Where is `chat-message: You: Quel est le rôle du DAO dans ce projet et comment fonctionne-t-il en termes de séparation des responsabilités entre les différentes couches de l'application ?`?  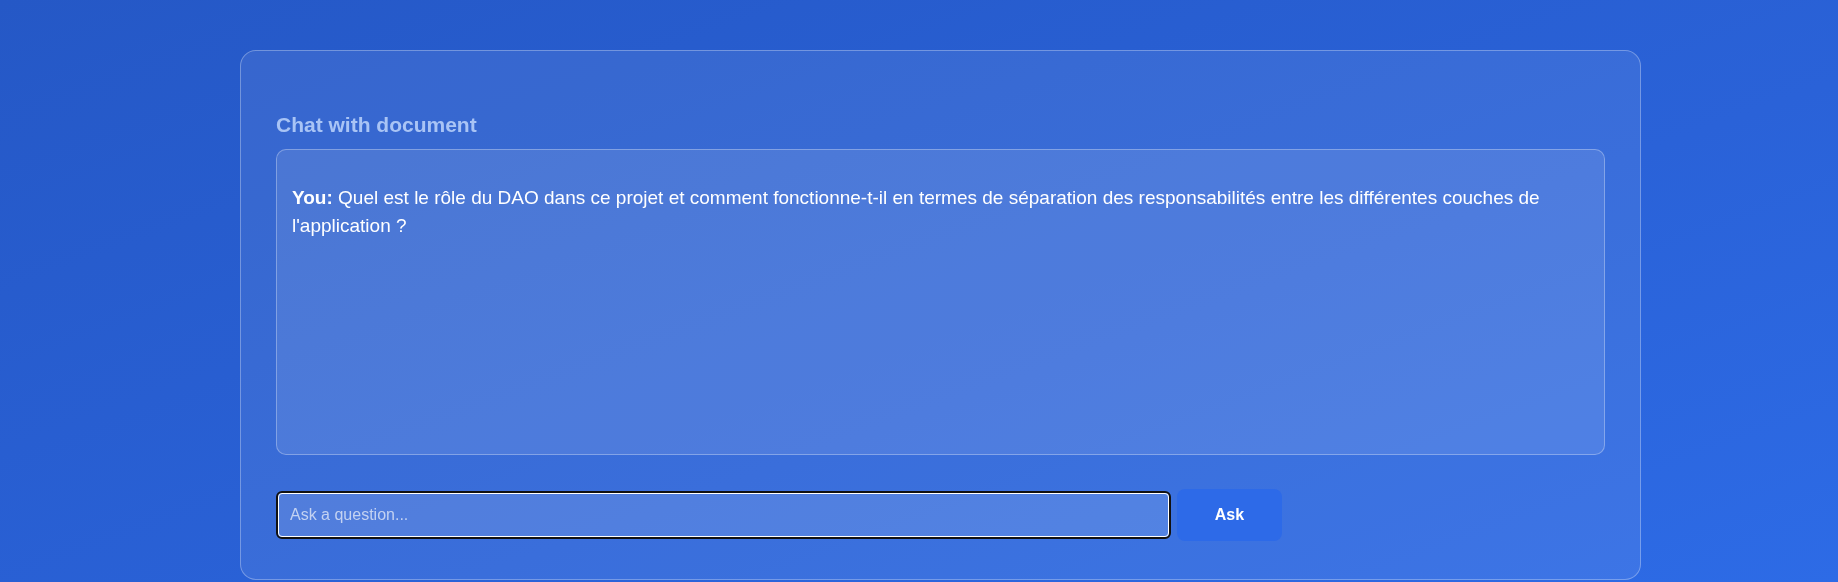 chat-message: You: Quel est le rôle du DAO dans ce projet et comment fonctionne-t-il en termes de séparation des responsabilités entre les différentes couches de l'application ? is located at coordinates (916, 212).